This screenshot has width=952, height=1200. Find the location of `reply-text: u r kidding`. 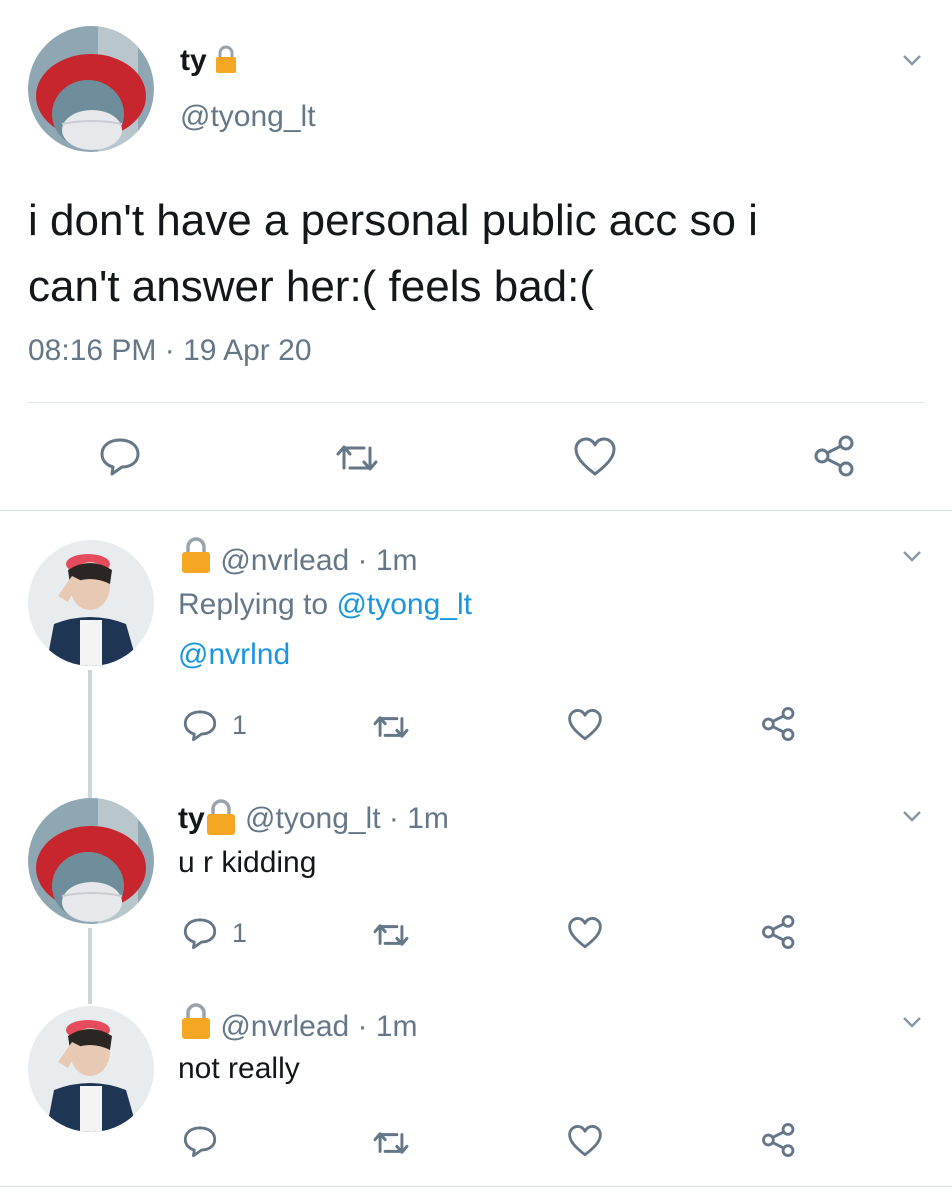

reply-text: u r kidding is located at coordinates (247, 862).